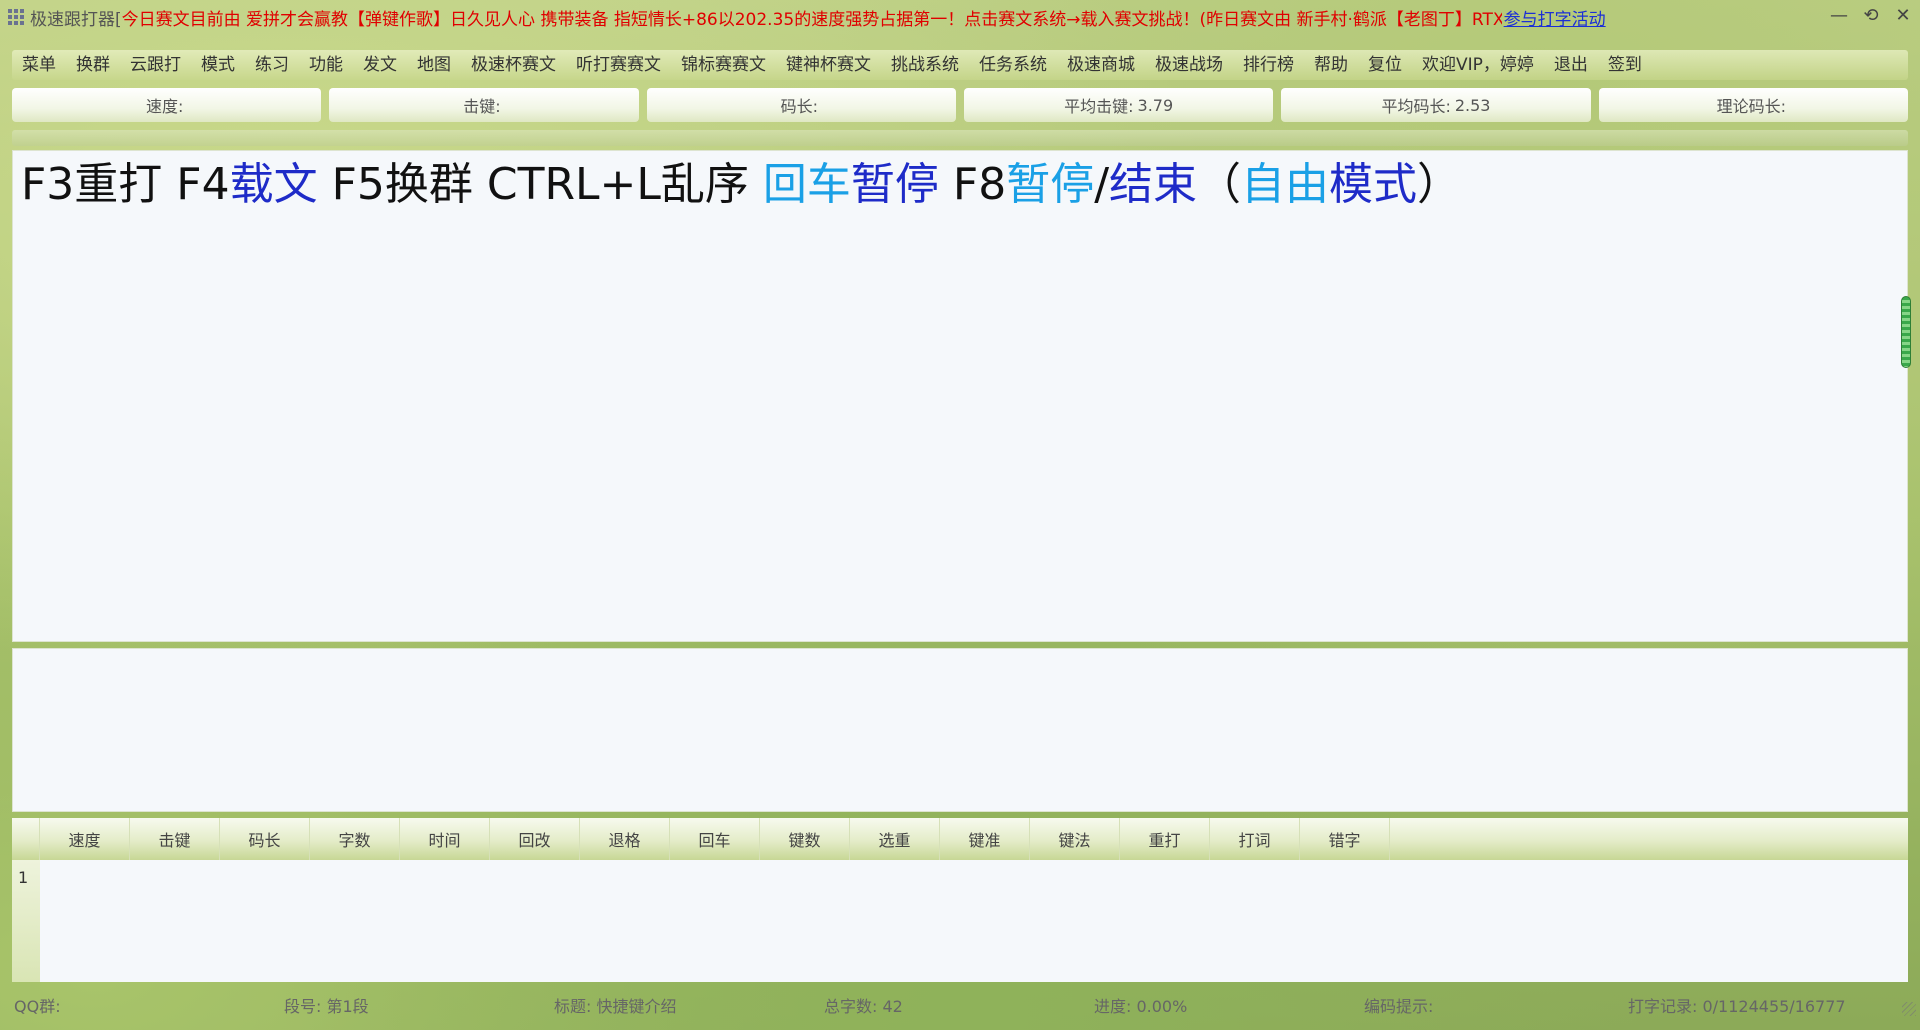 This screenshot has height=1030, width=1920. Describe the element at coordinates (1118, 105) in the screenshot. I see `stat-avg-keystroke: 平均击键: 3.79` at that location.